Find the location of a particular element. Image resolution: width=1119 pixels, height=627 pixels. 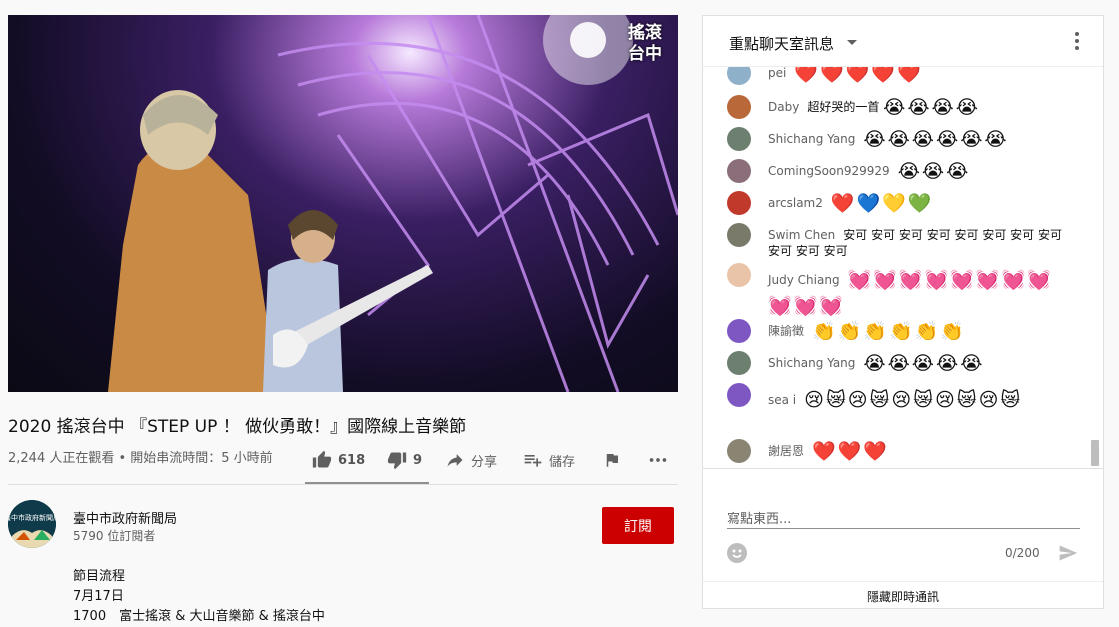

more-actions-button is located at coordinates (658, 460).